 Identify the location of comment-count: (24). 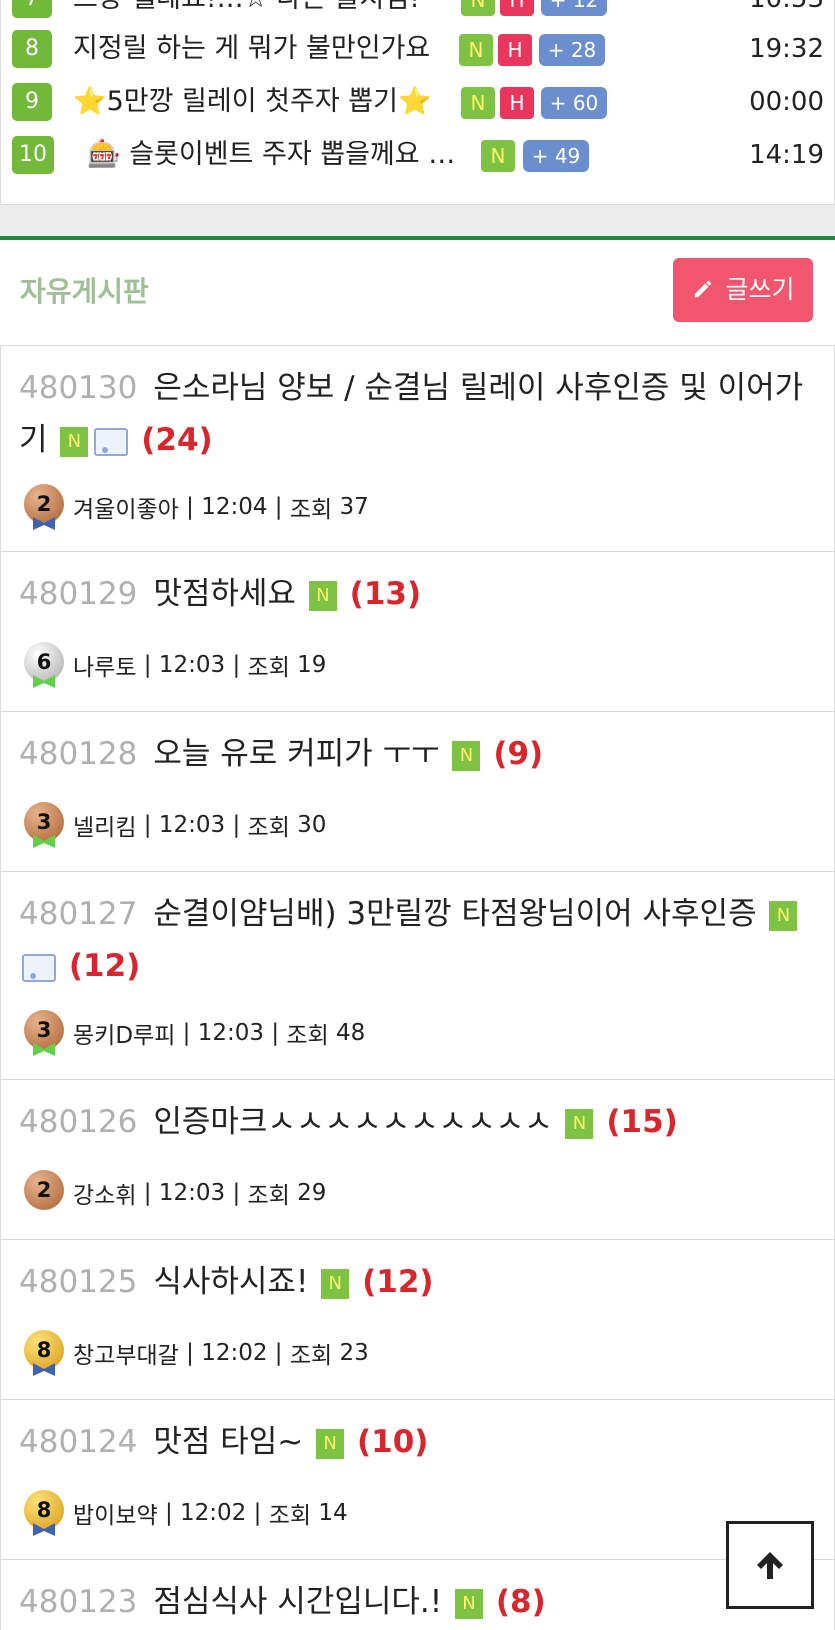
(177, 440).